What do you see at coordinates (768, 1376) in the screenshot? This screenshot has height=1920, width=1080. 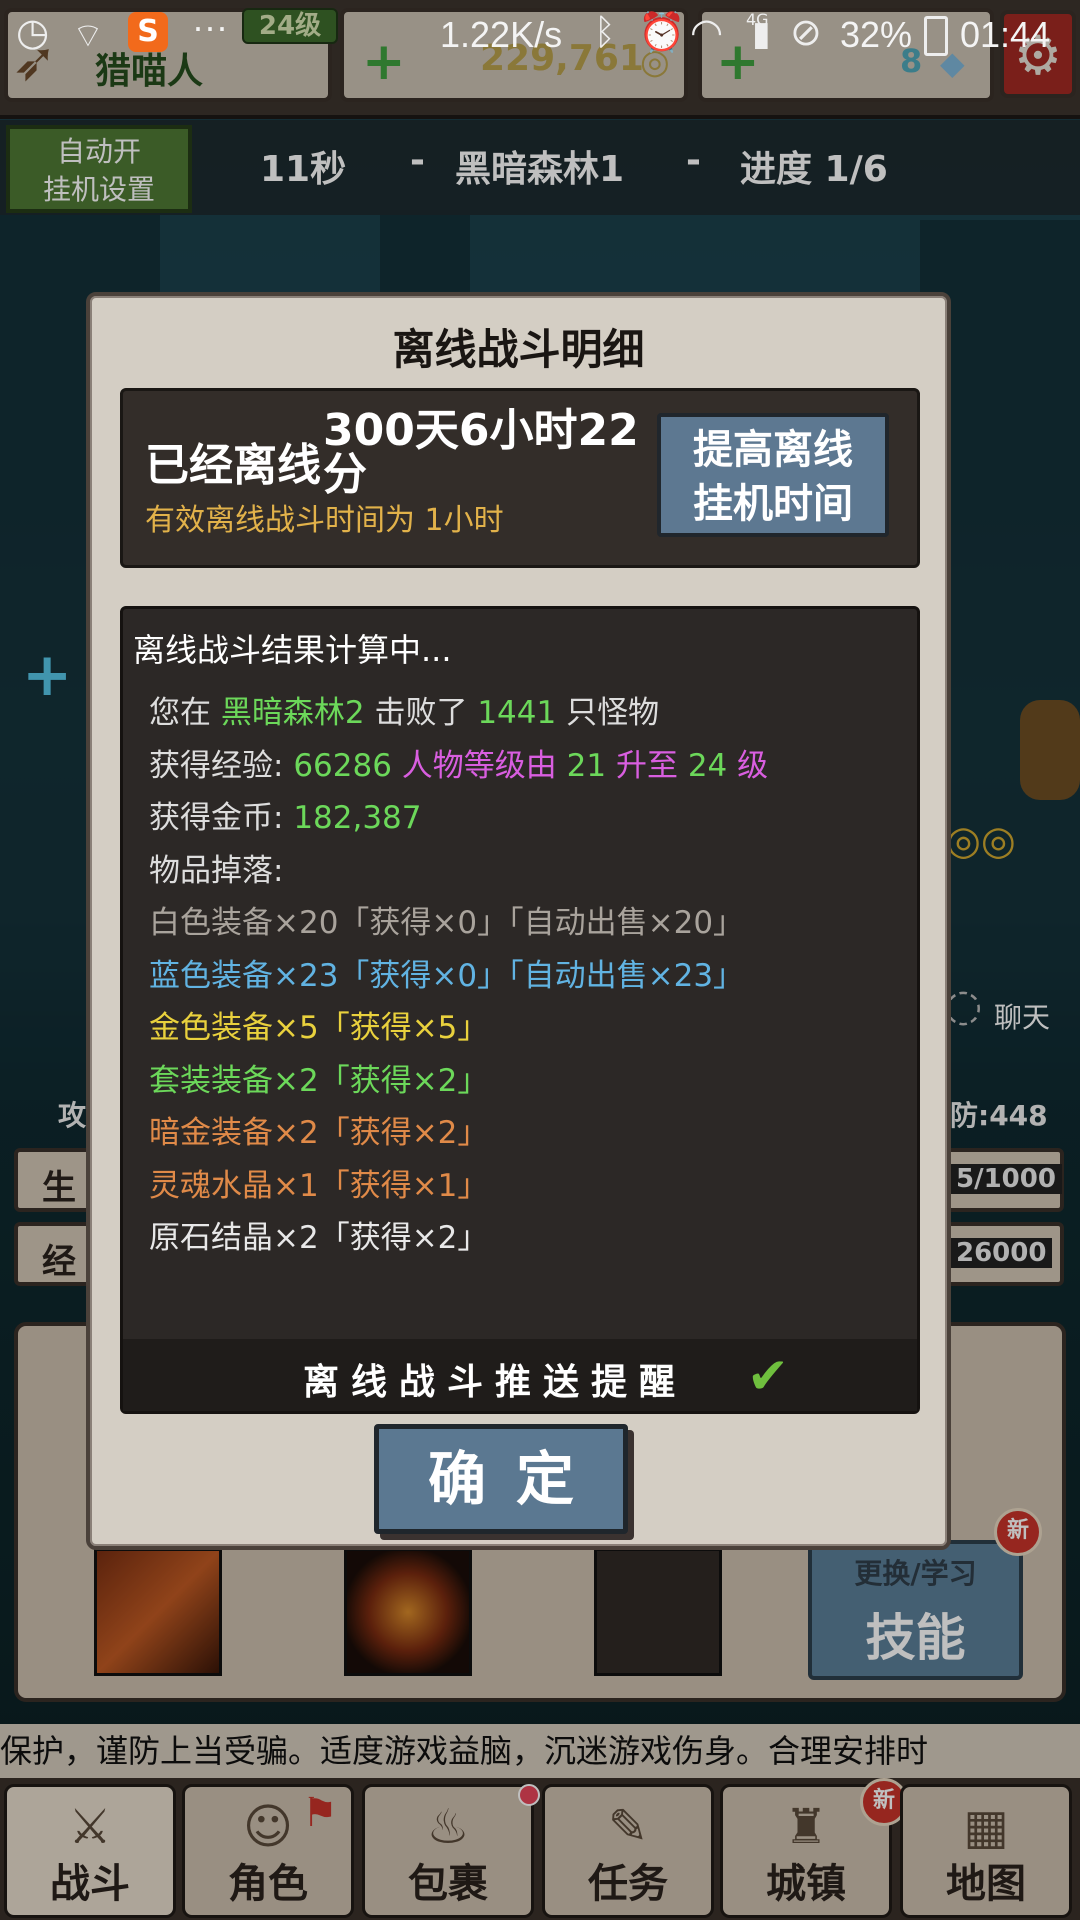 I see `checkmark-icon: ✔` at bounding box center [768, 1376].